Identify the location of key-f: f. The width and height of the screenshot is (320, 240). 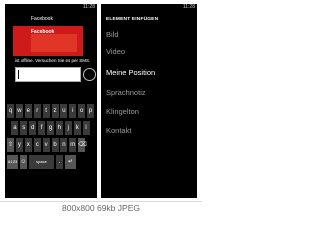
(42, 128).